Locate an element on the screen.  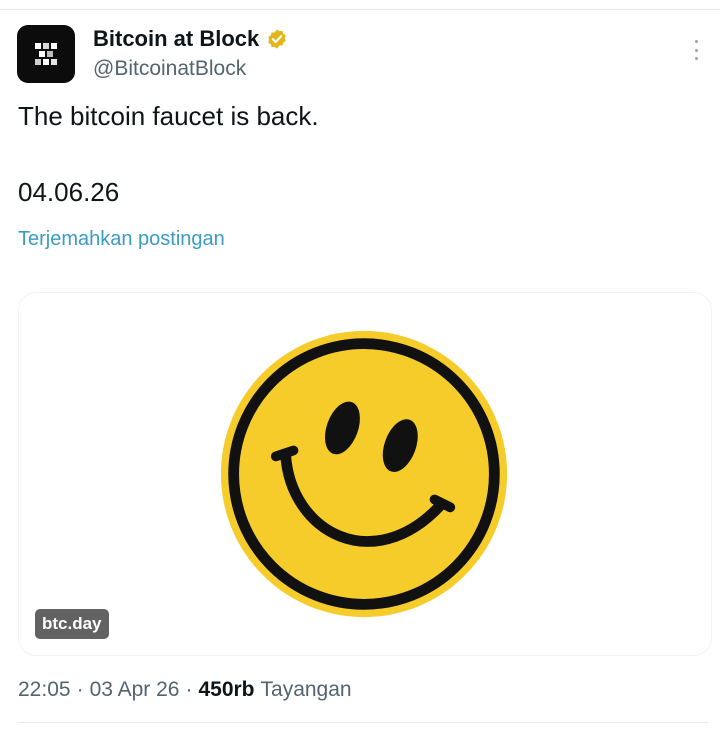
tweet-text: The bitcoin faucet is back. is located at coordinates (168, 116).